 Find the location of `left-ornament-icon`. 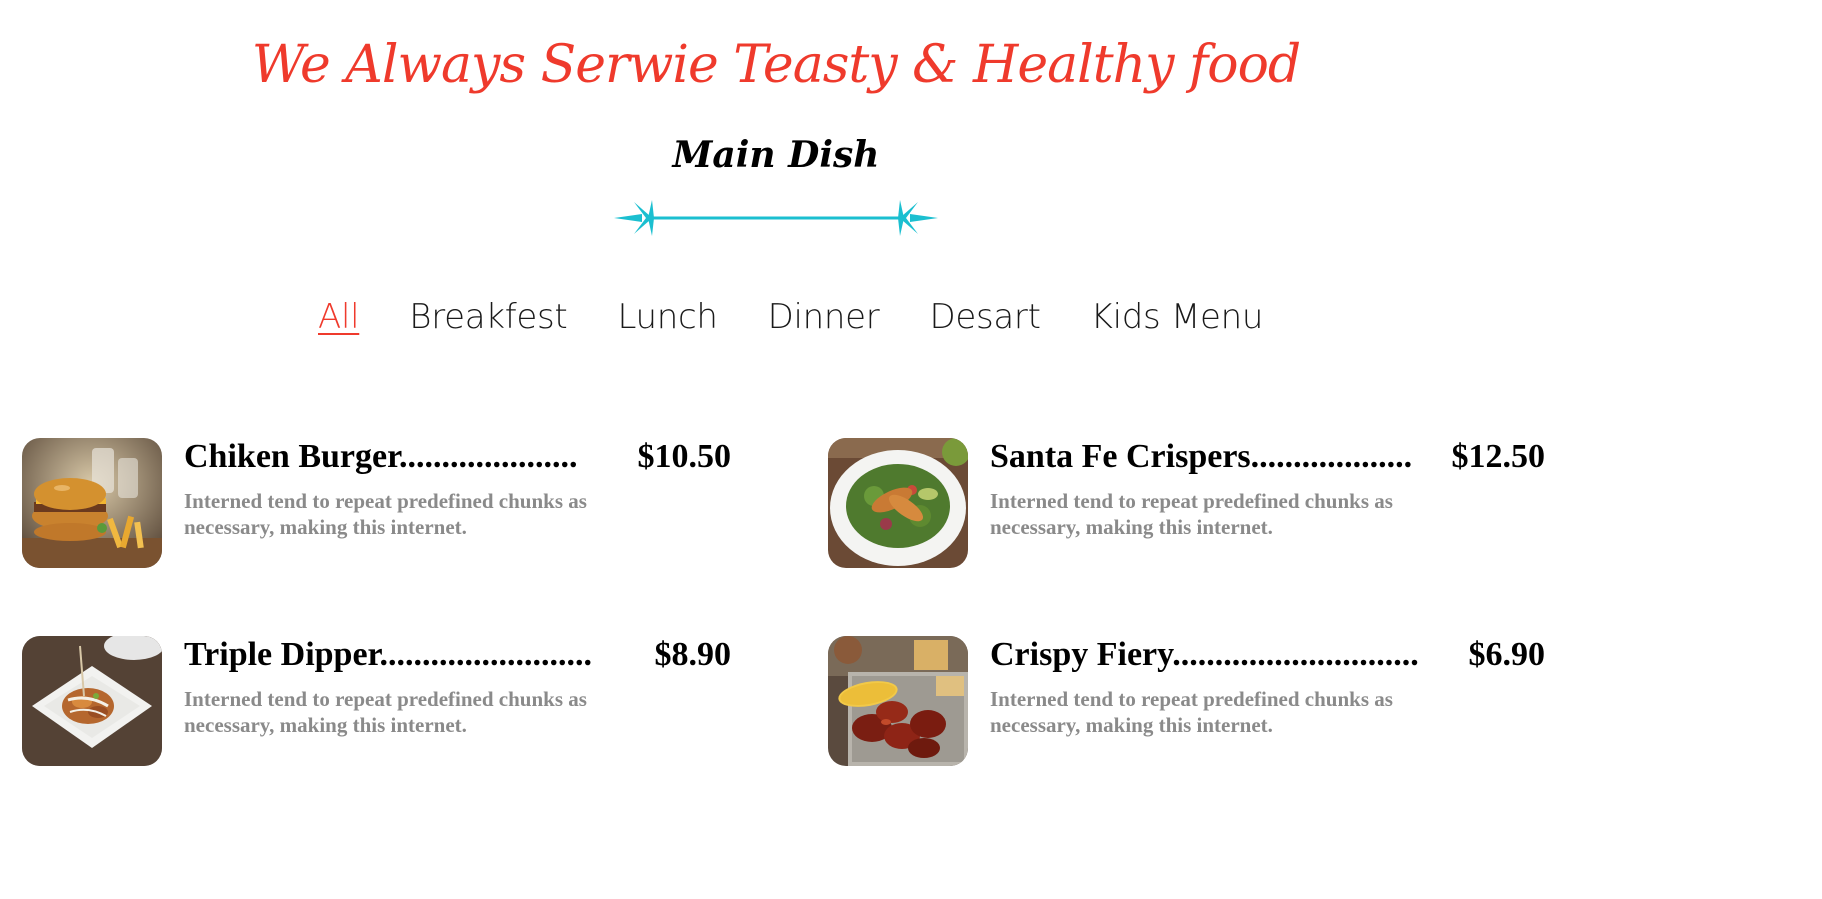

left-ornament-icon is located at coordinates (634, 218).